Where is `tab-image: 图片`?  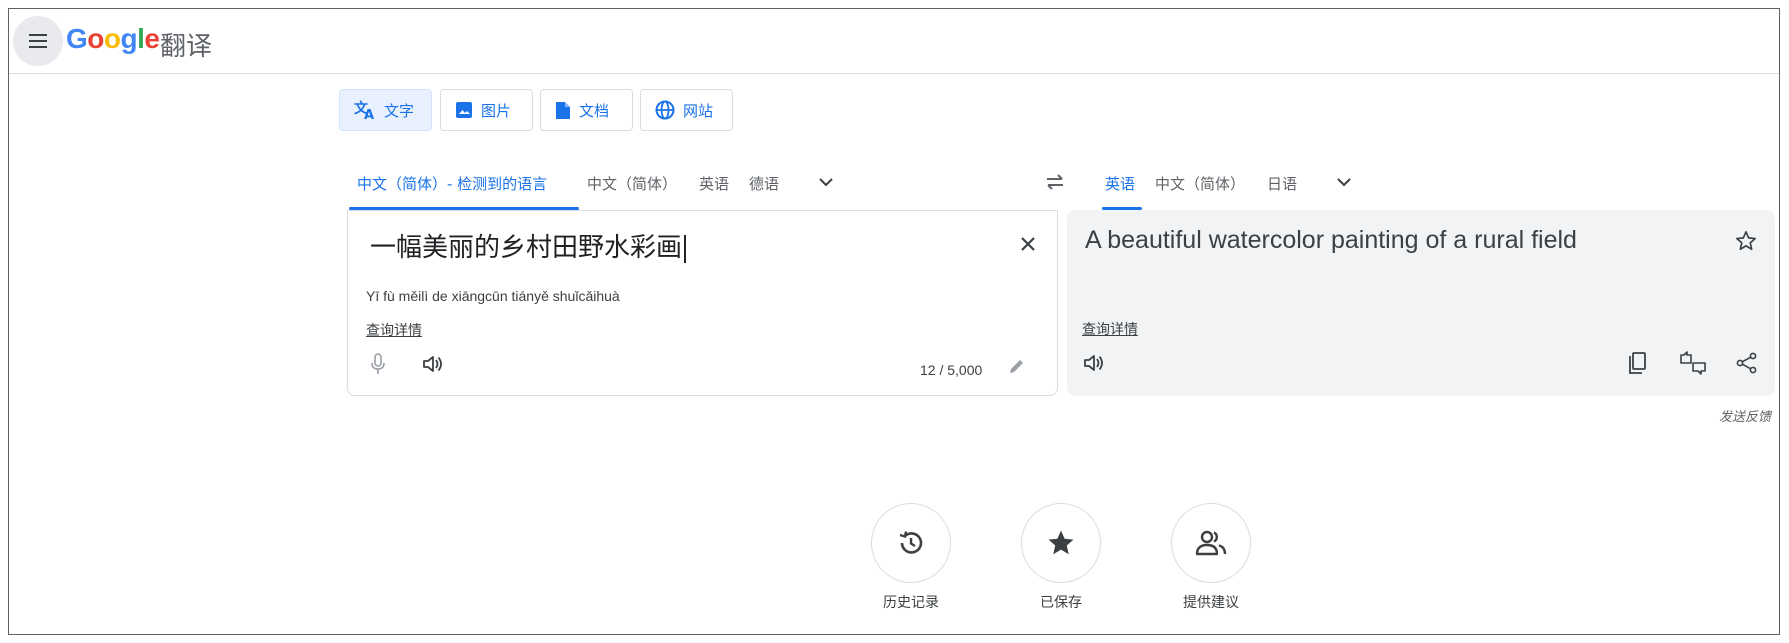 tab-image: 图片 is located at coordinates (486, 110).